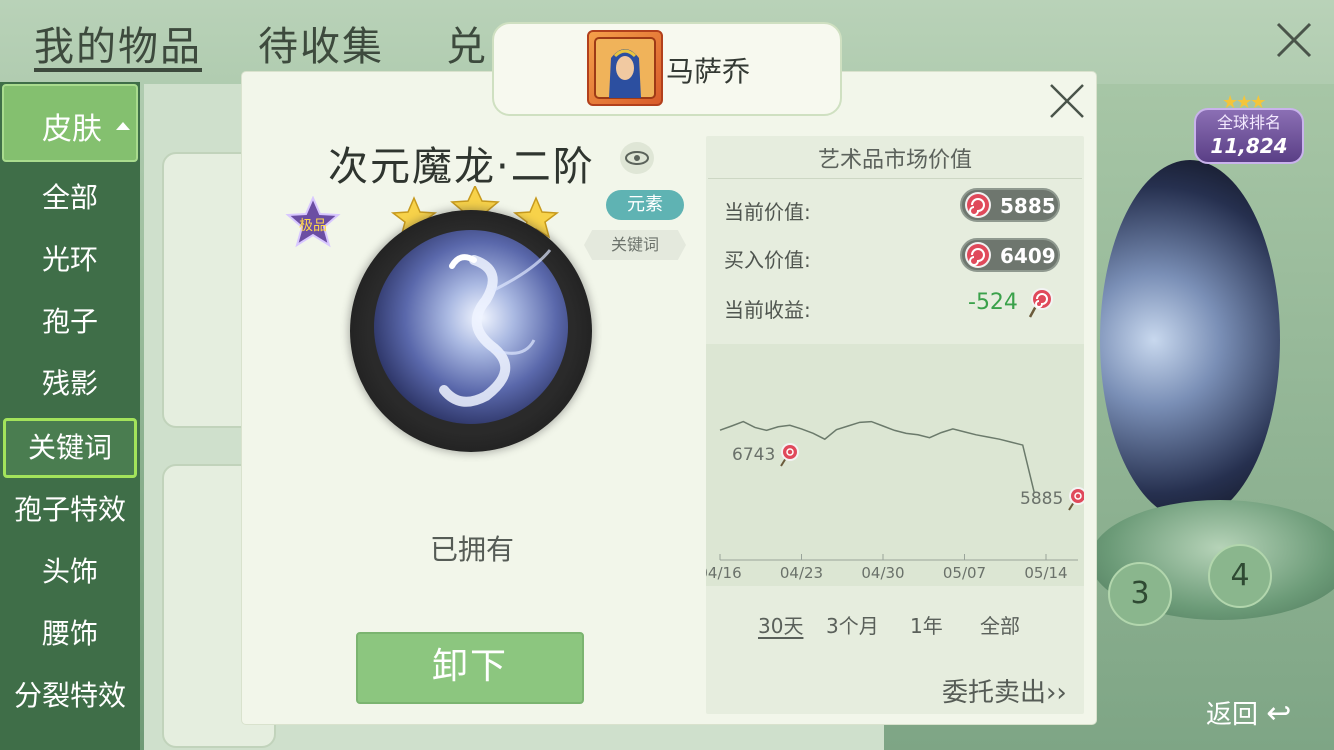  I want to click on back-button: 返回 ↩, so click(1248, 712).